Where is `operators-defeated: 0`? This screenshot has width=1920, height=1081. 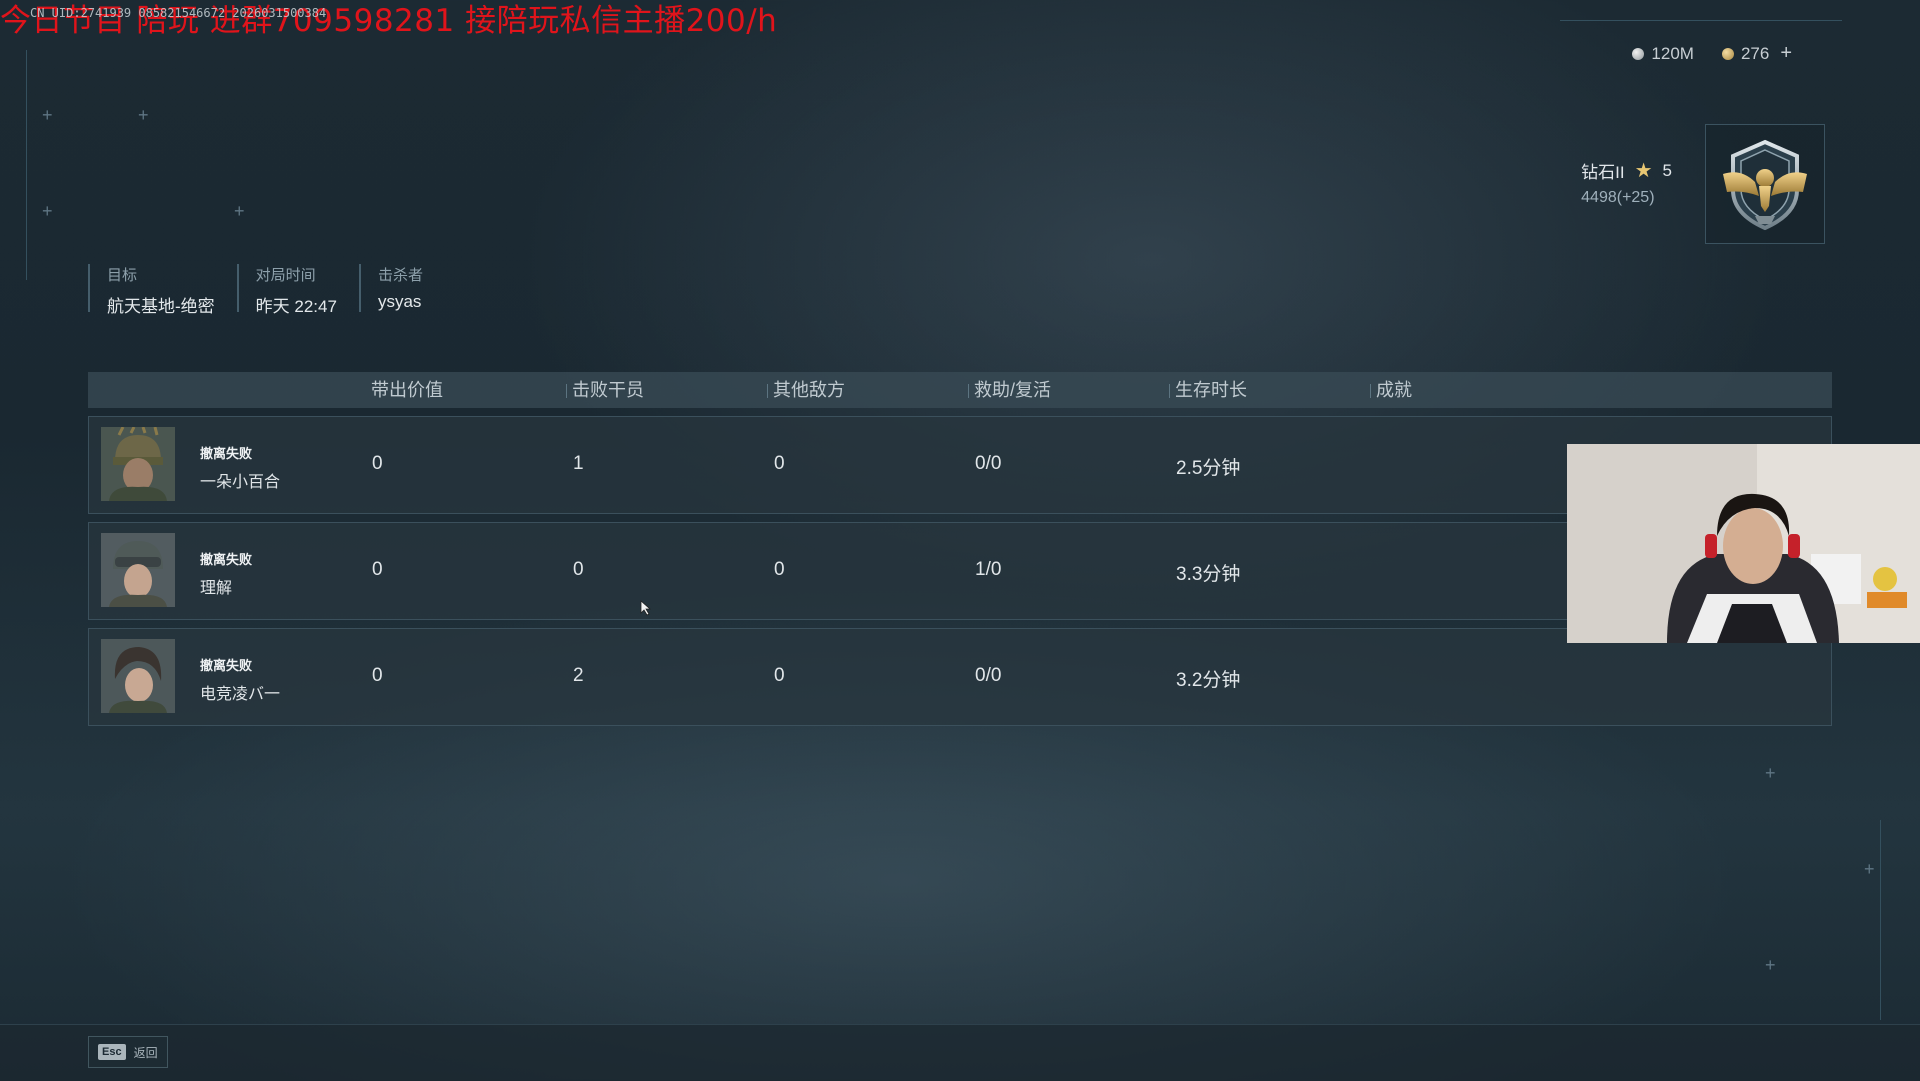
operators-defeated: 0 is located at coordinates (578, 569).